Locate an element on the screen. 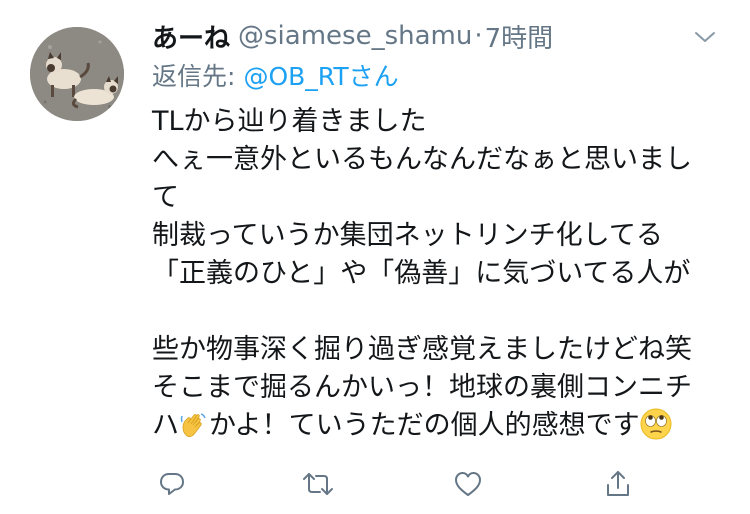  tweet-line-last: ハ かよ！ていうただの個人的感想です is located at coordinates (439, 426).